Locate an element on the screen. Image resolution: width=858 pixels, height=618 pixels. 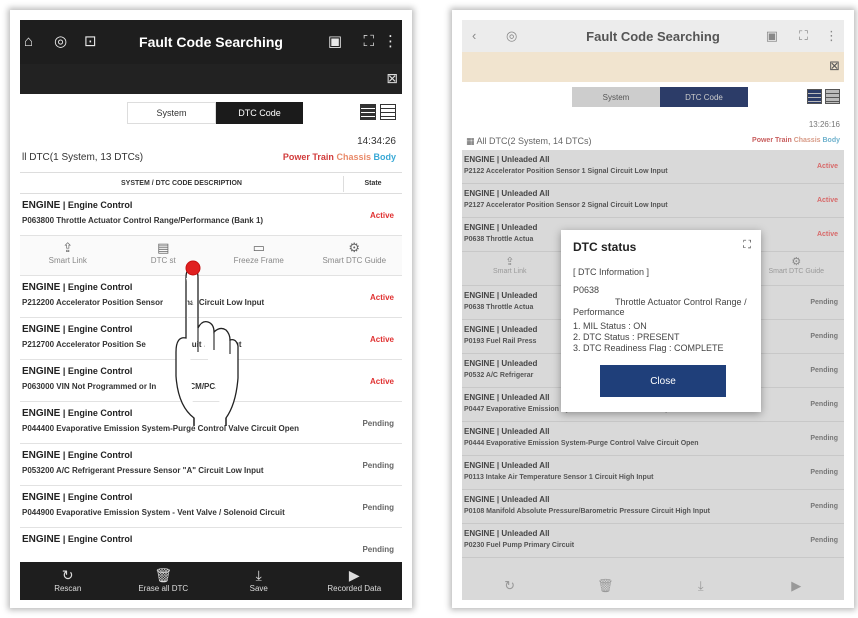
trash-icon: 🗑 is located at coordinates (606, 587).